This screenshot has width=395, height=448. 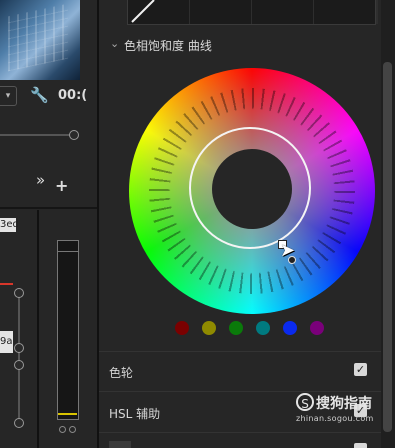 What do you see at coordinates (19, 357) in the screenshot?
I see `vertical-slider-track` at bounding box center [19, 357].